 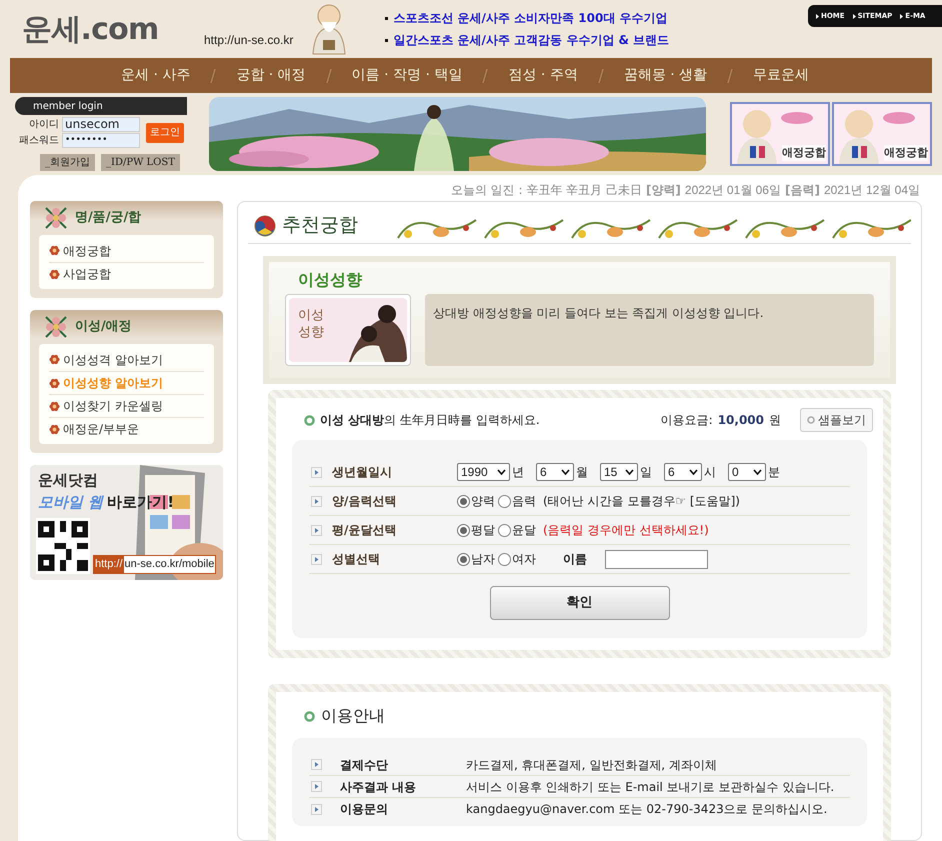 I want to click on radio-label: 음력, so click(x=524, y=501).